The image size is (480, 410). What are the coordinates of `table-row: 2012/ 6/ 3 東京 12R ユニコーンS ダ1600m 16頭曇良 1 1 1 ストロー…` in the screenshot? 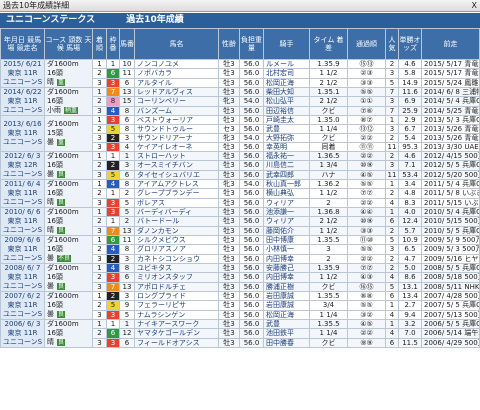 It's located at (240, 165).